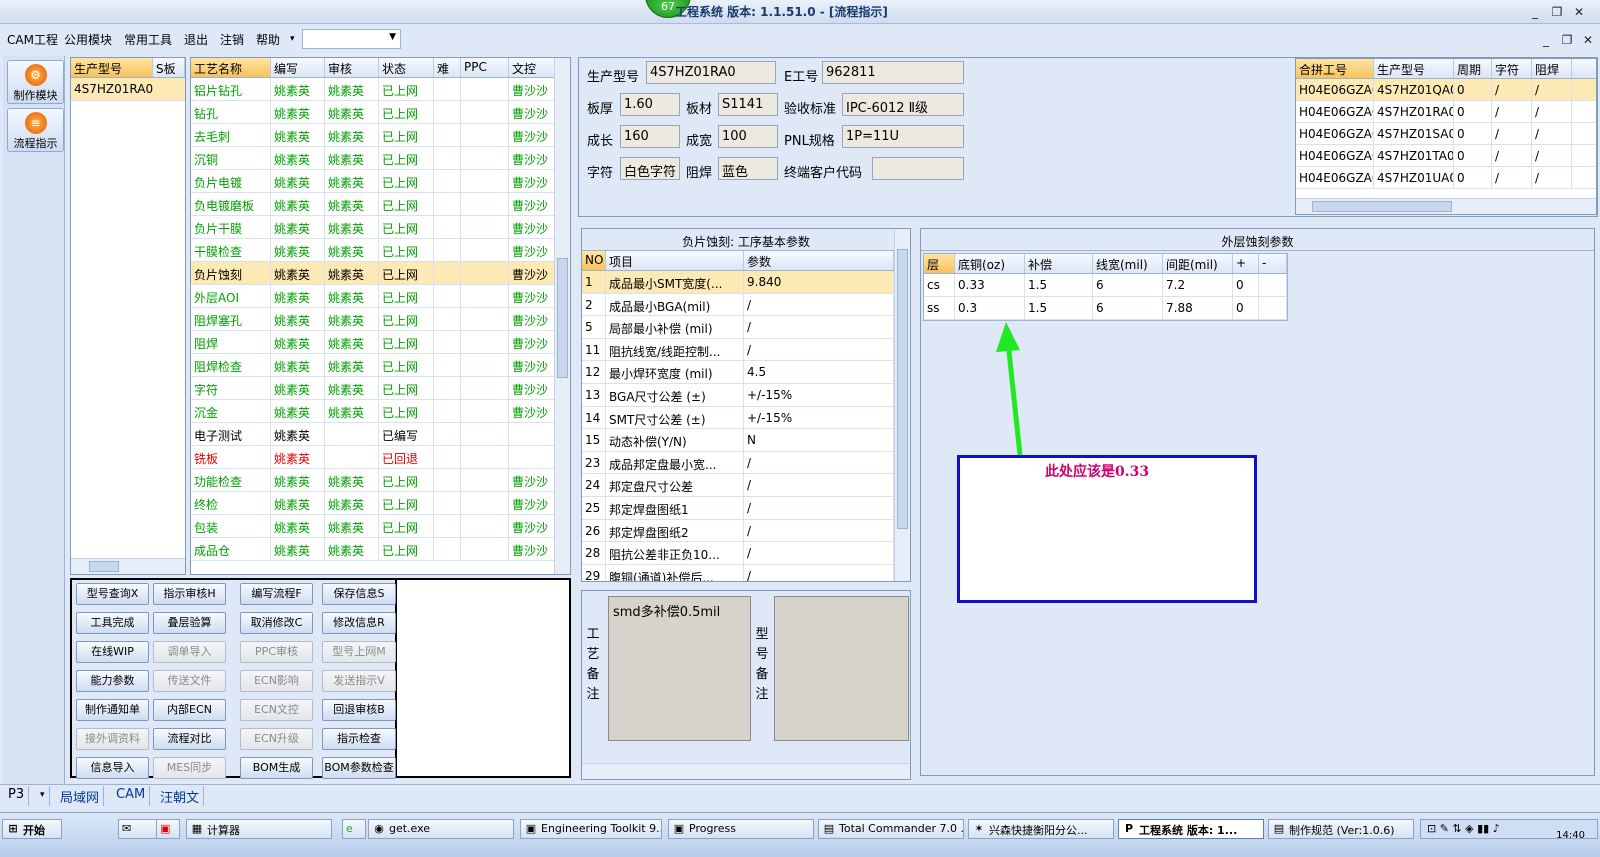  I want to click on task-spec: ▤ 制作规范 (Ver:1.0.6), so click(1341, 829).